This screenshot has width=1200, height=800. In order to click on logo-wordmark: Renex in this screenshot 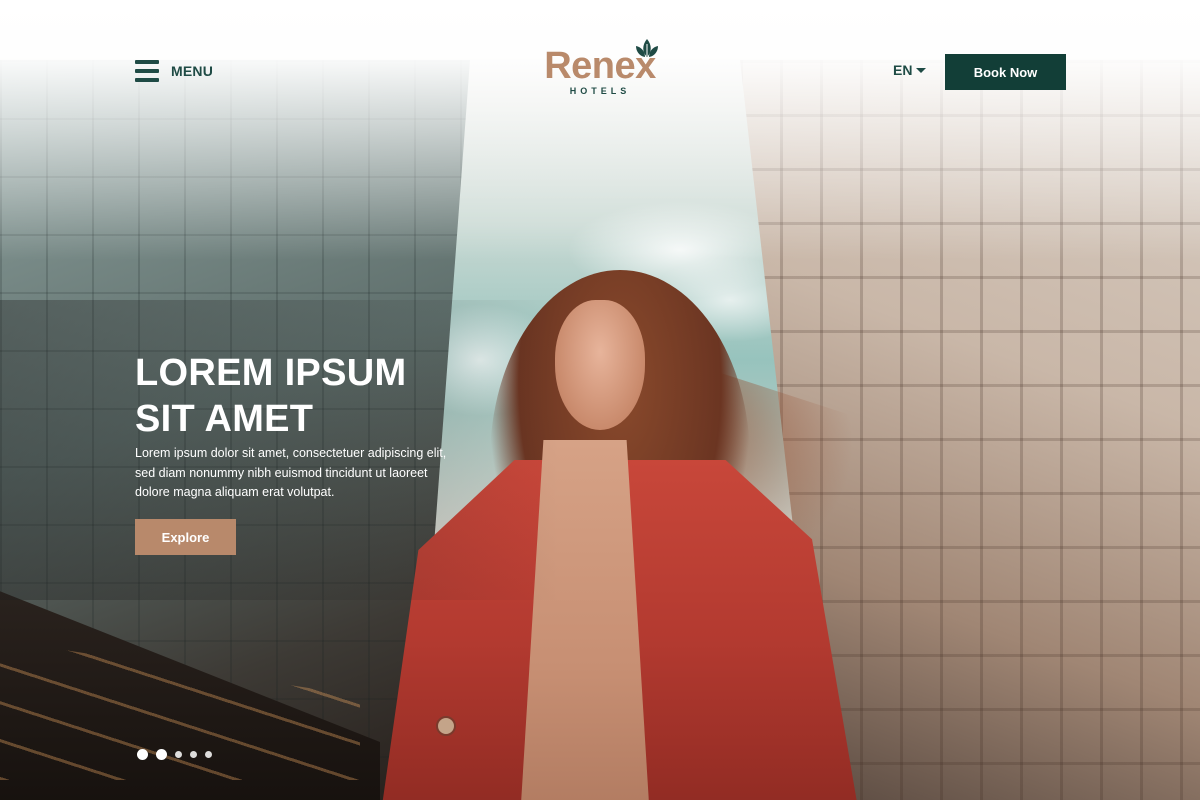, I will do `click(600, 66)`.